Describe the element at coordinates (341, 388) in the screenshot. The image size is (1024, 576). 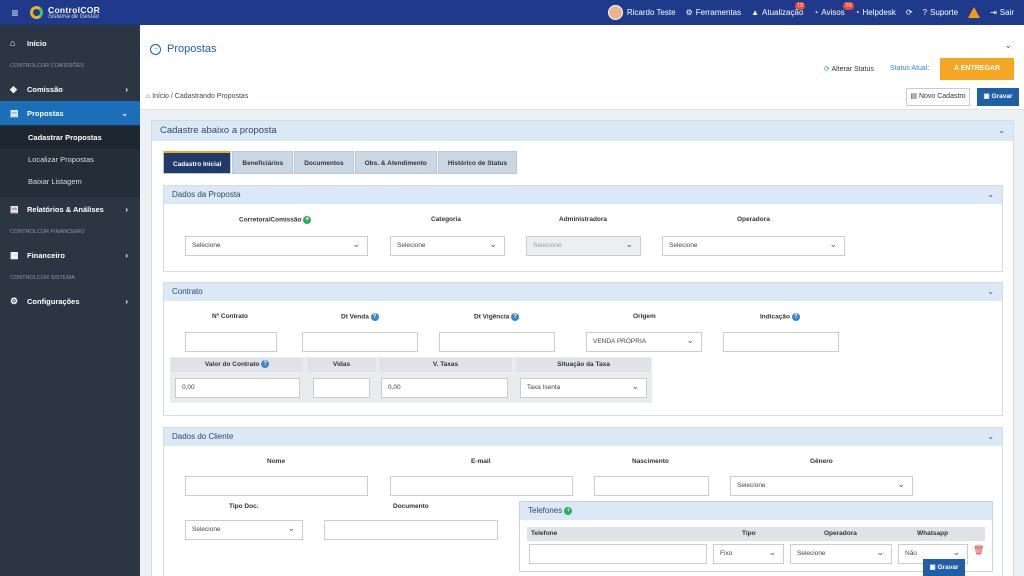
I see `vidas-input` at that location.